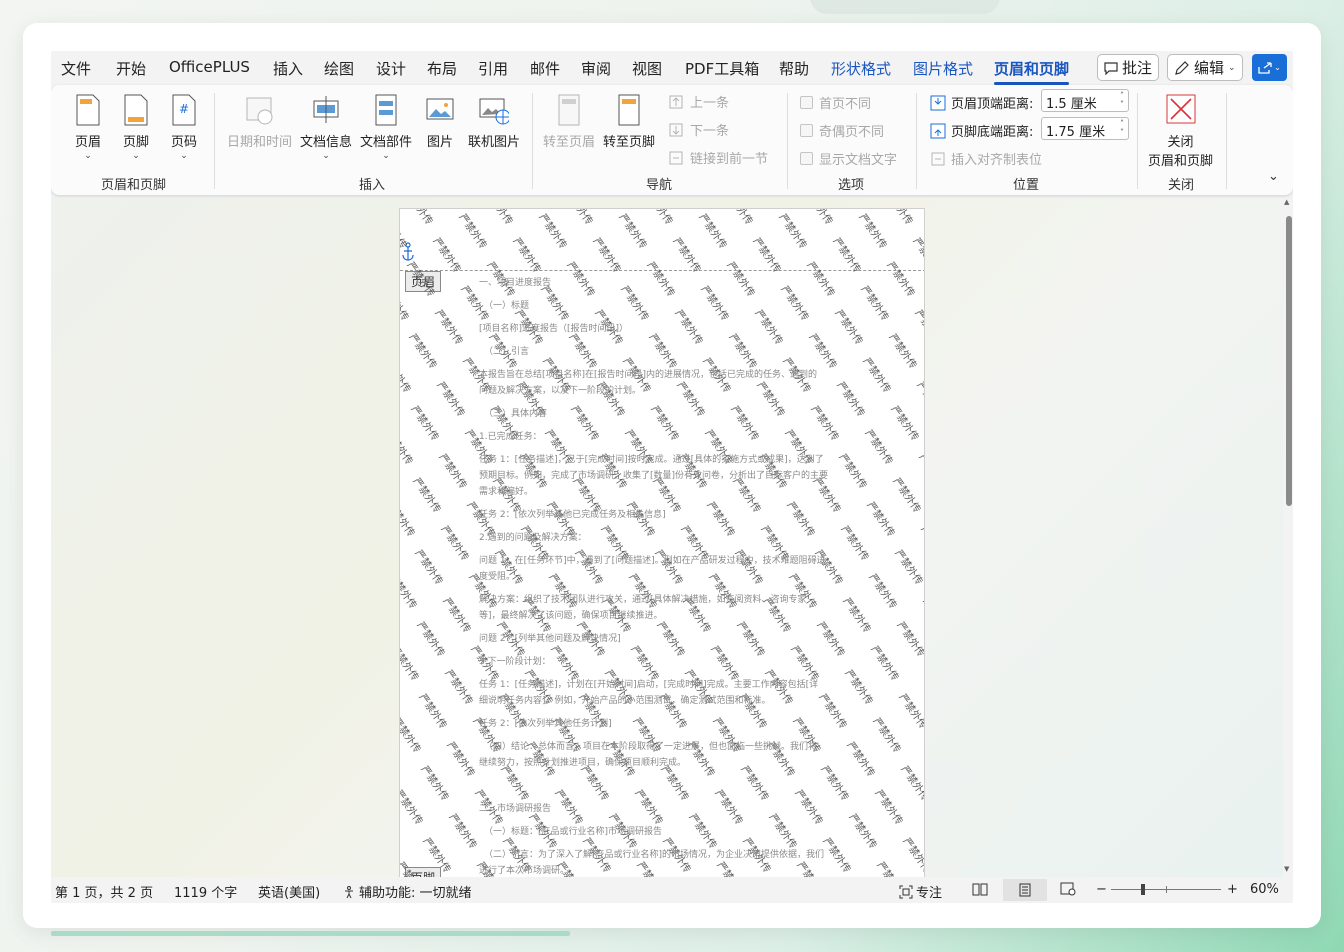 The width and height of the screenshot is (1344, 952). What do you see at coordinates (1180, 131) in the screenshot?
I see `close-header-footer-button: 关闭 页眉和页脚` at bounding box center [1180, 131].